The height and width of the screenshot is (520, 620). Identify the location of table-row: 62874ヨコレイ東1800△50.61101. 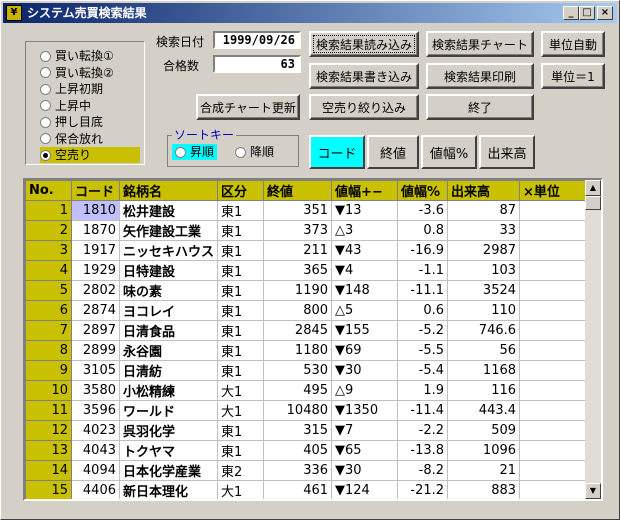
(311, 310).